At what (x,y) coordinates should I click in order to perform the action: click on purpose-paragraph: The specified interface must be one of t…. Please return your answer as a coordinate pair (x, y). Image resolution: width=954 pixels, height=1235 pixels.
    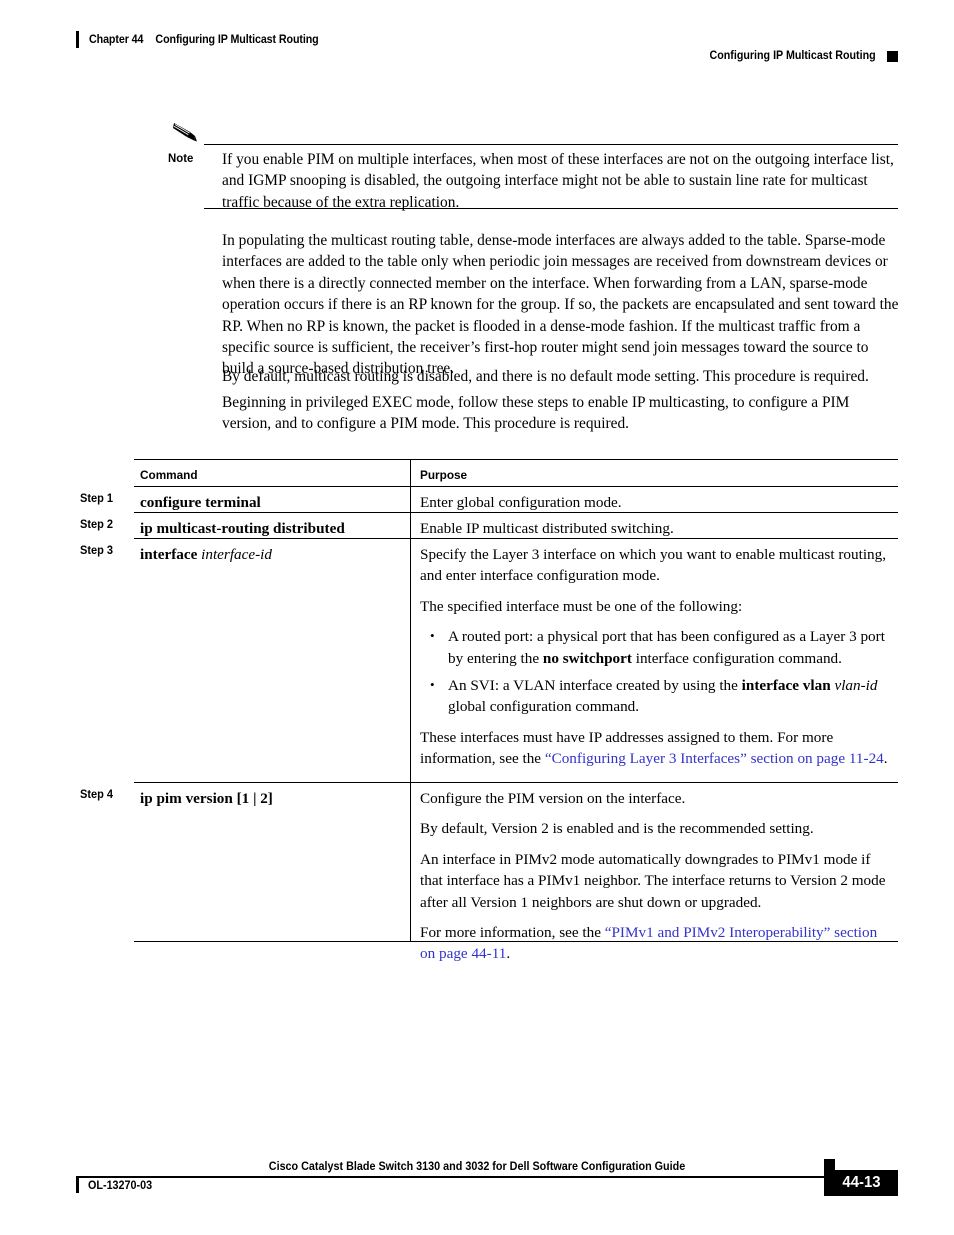
    Looking at the image, I should click on (581, 606).